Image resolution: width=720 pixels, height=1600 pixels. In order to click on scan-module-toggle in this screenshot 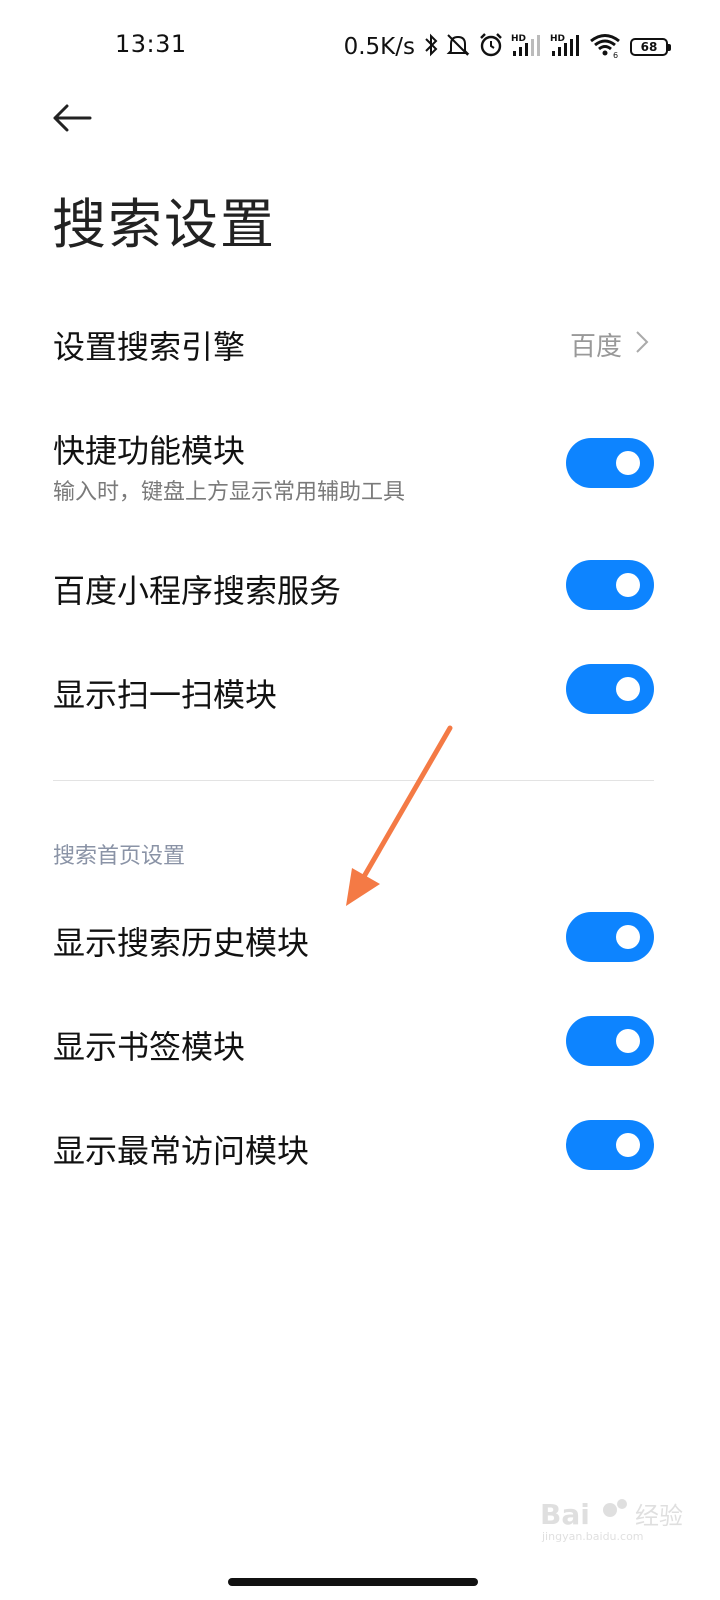, I will do `click(610, 689)`.